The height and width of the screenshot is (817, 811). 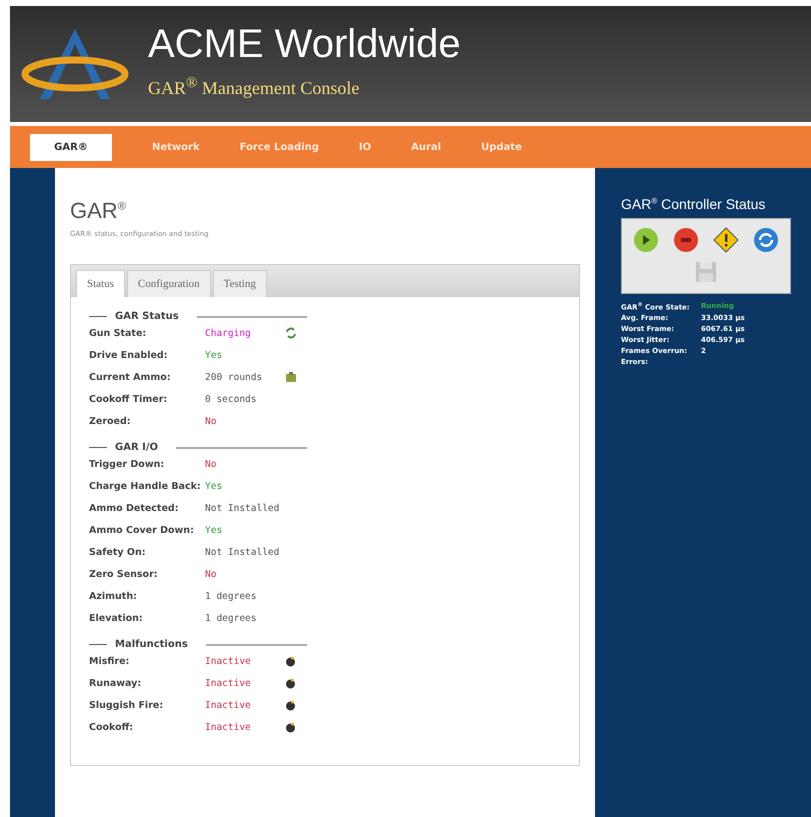 I want to click on nav-tab: Force Loading, so click(x=279, y=147).